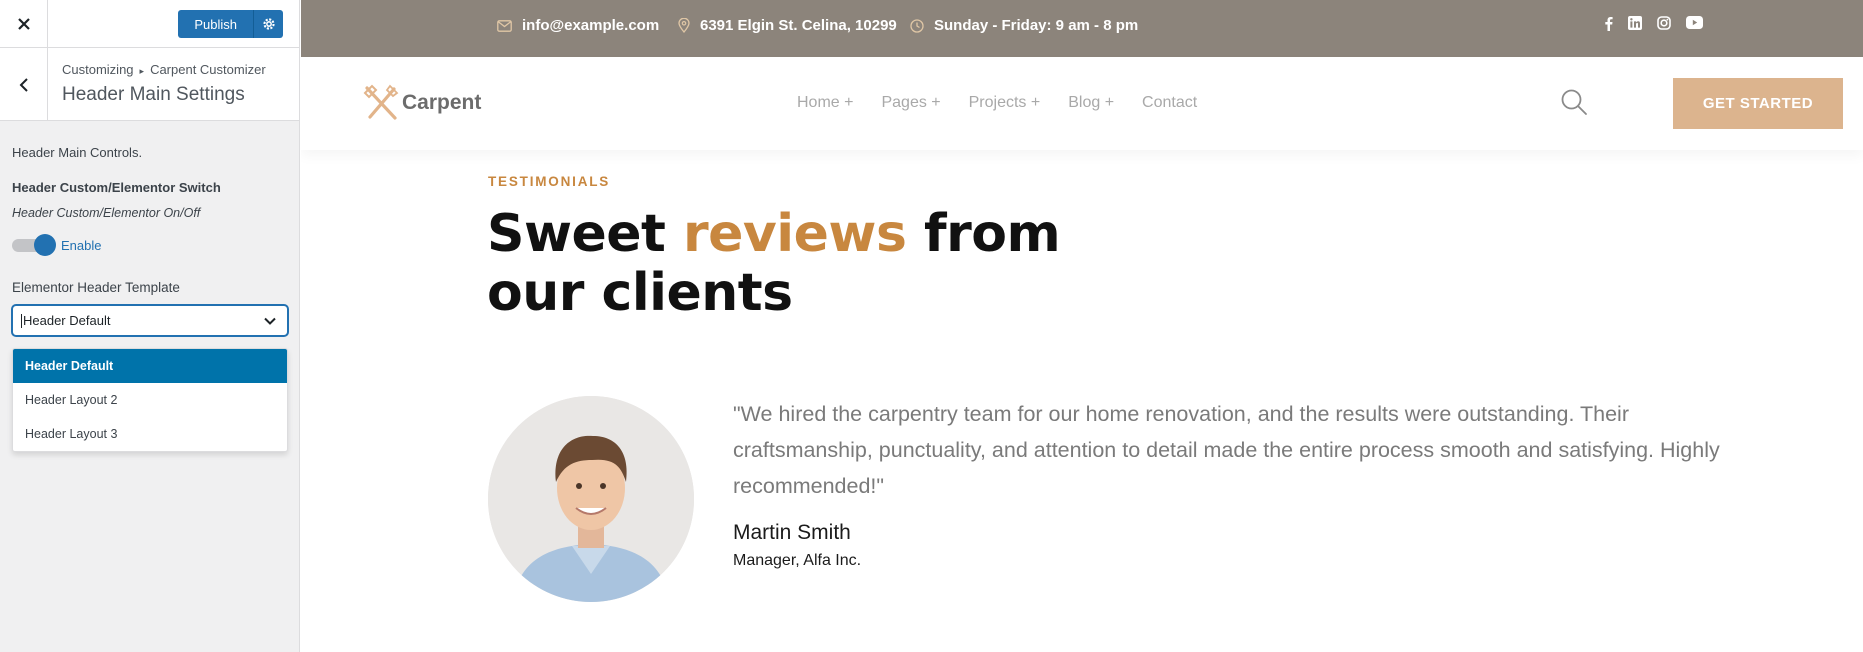 The height and width of the screenshot is (652, 1863). I want to click on facebook-icon, so click(1609, 24).